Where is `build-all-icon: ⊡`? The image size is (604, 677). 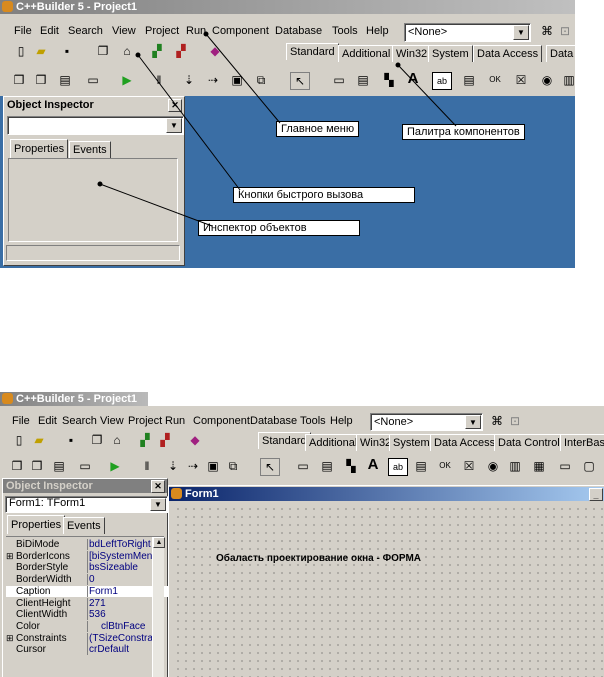 build-all-icon: ⊡ is located at coordinates (515, 421).